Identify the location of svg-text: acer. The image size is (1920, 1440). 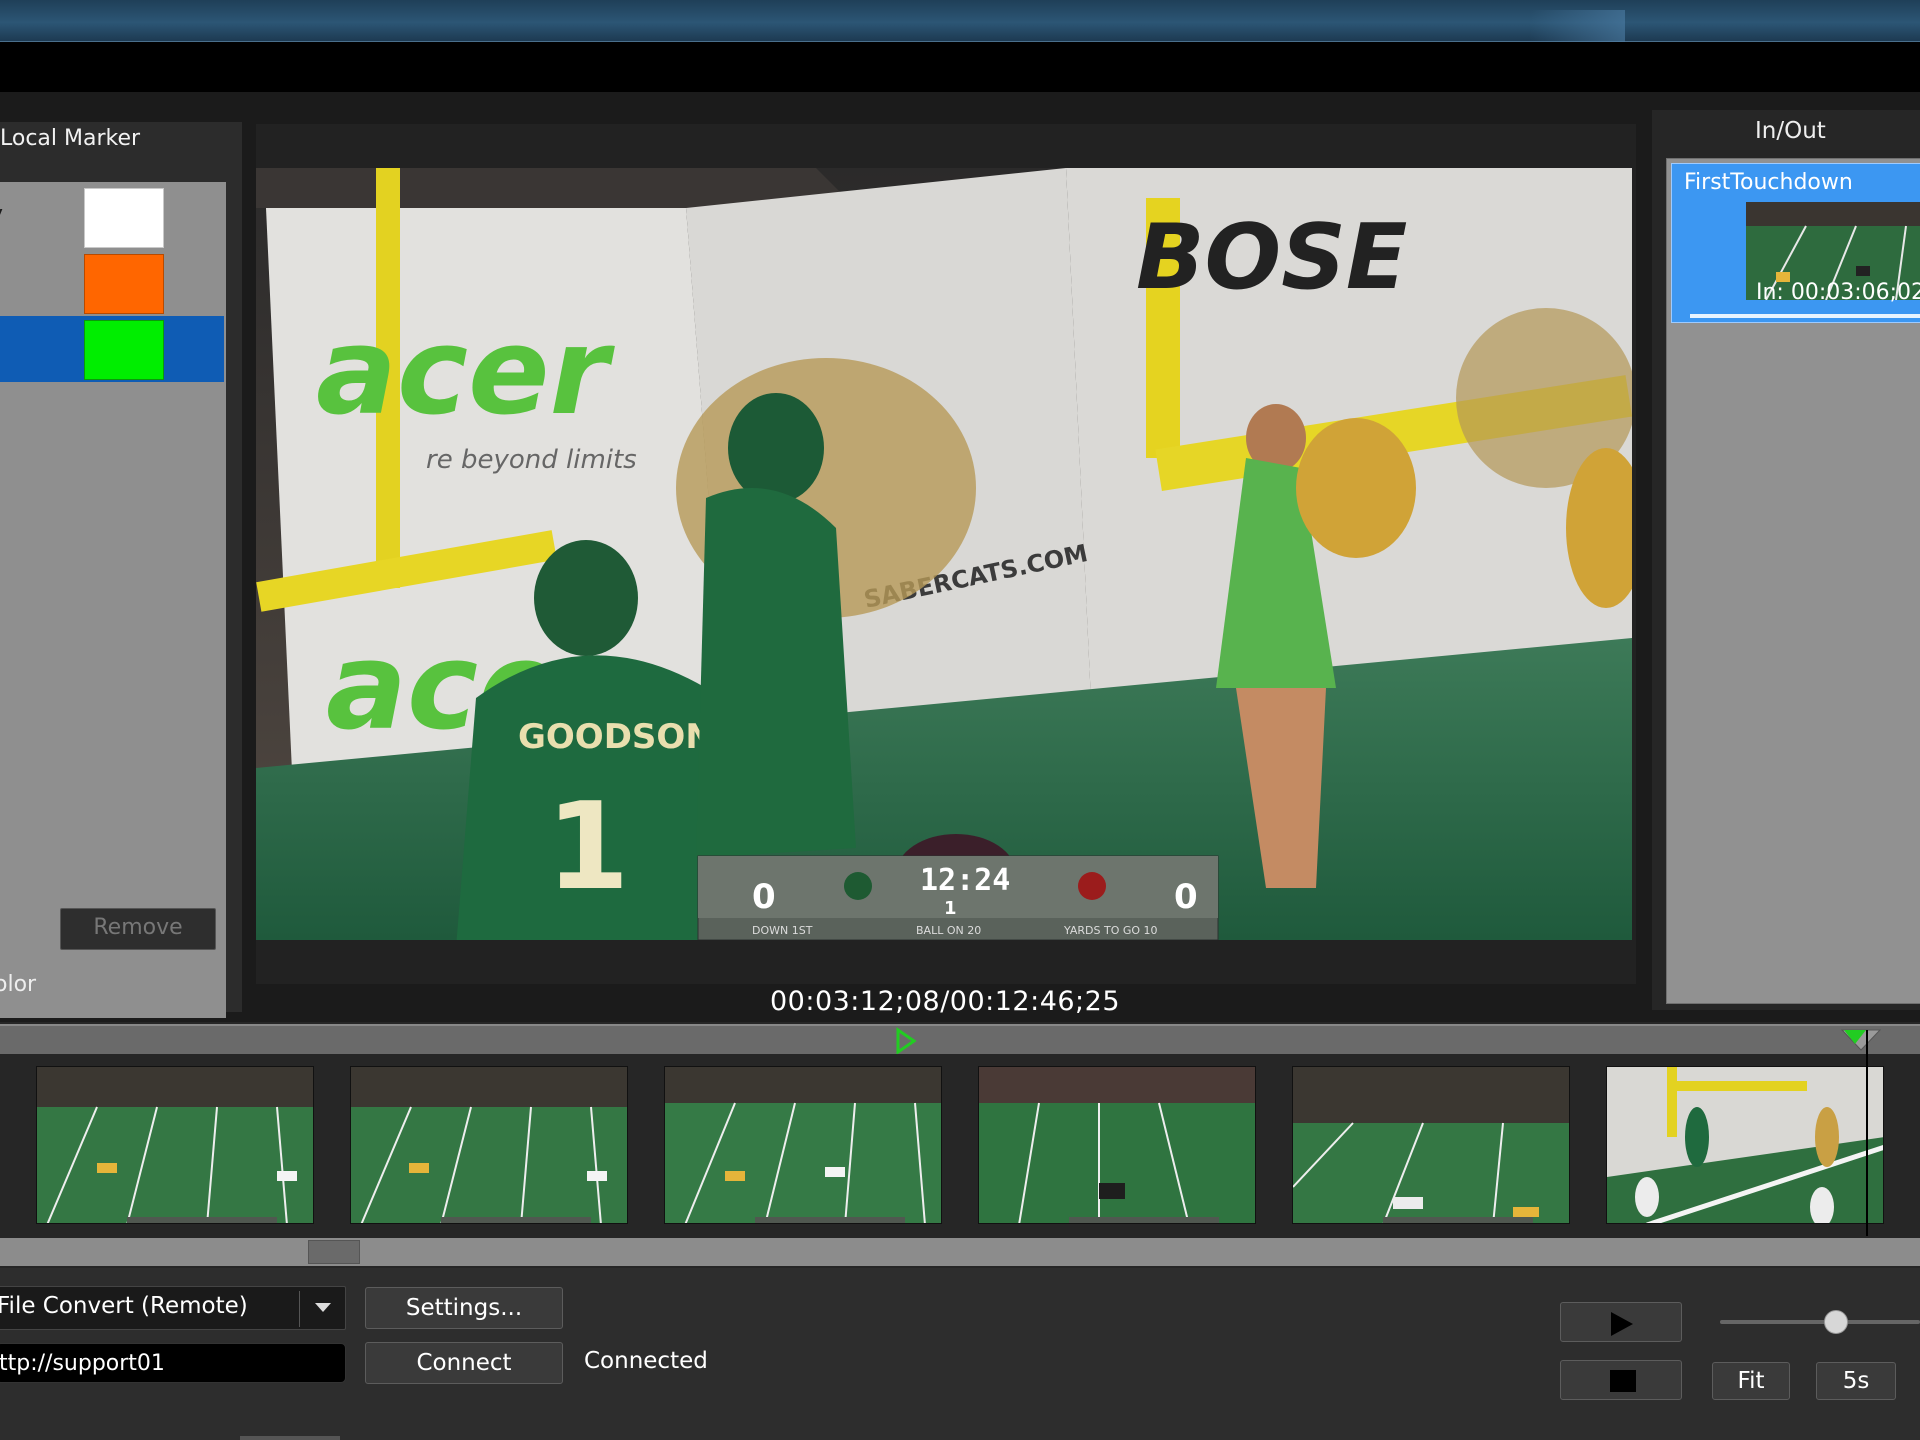
(465, 372).